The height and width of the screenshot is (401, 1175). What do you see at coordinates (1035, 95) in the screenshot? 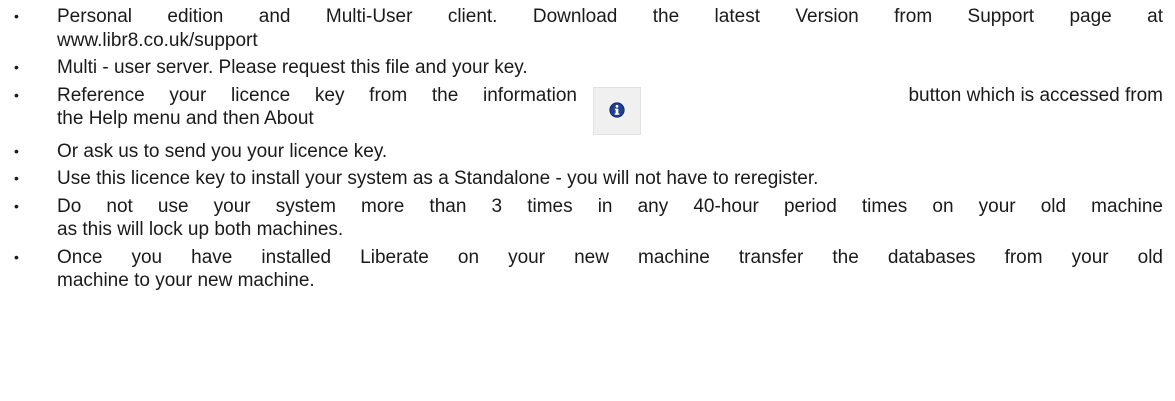
I see `list-item-line: button which is accessed from` at bounding box center [1035, 95].